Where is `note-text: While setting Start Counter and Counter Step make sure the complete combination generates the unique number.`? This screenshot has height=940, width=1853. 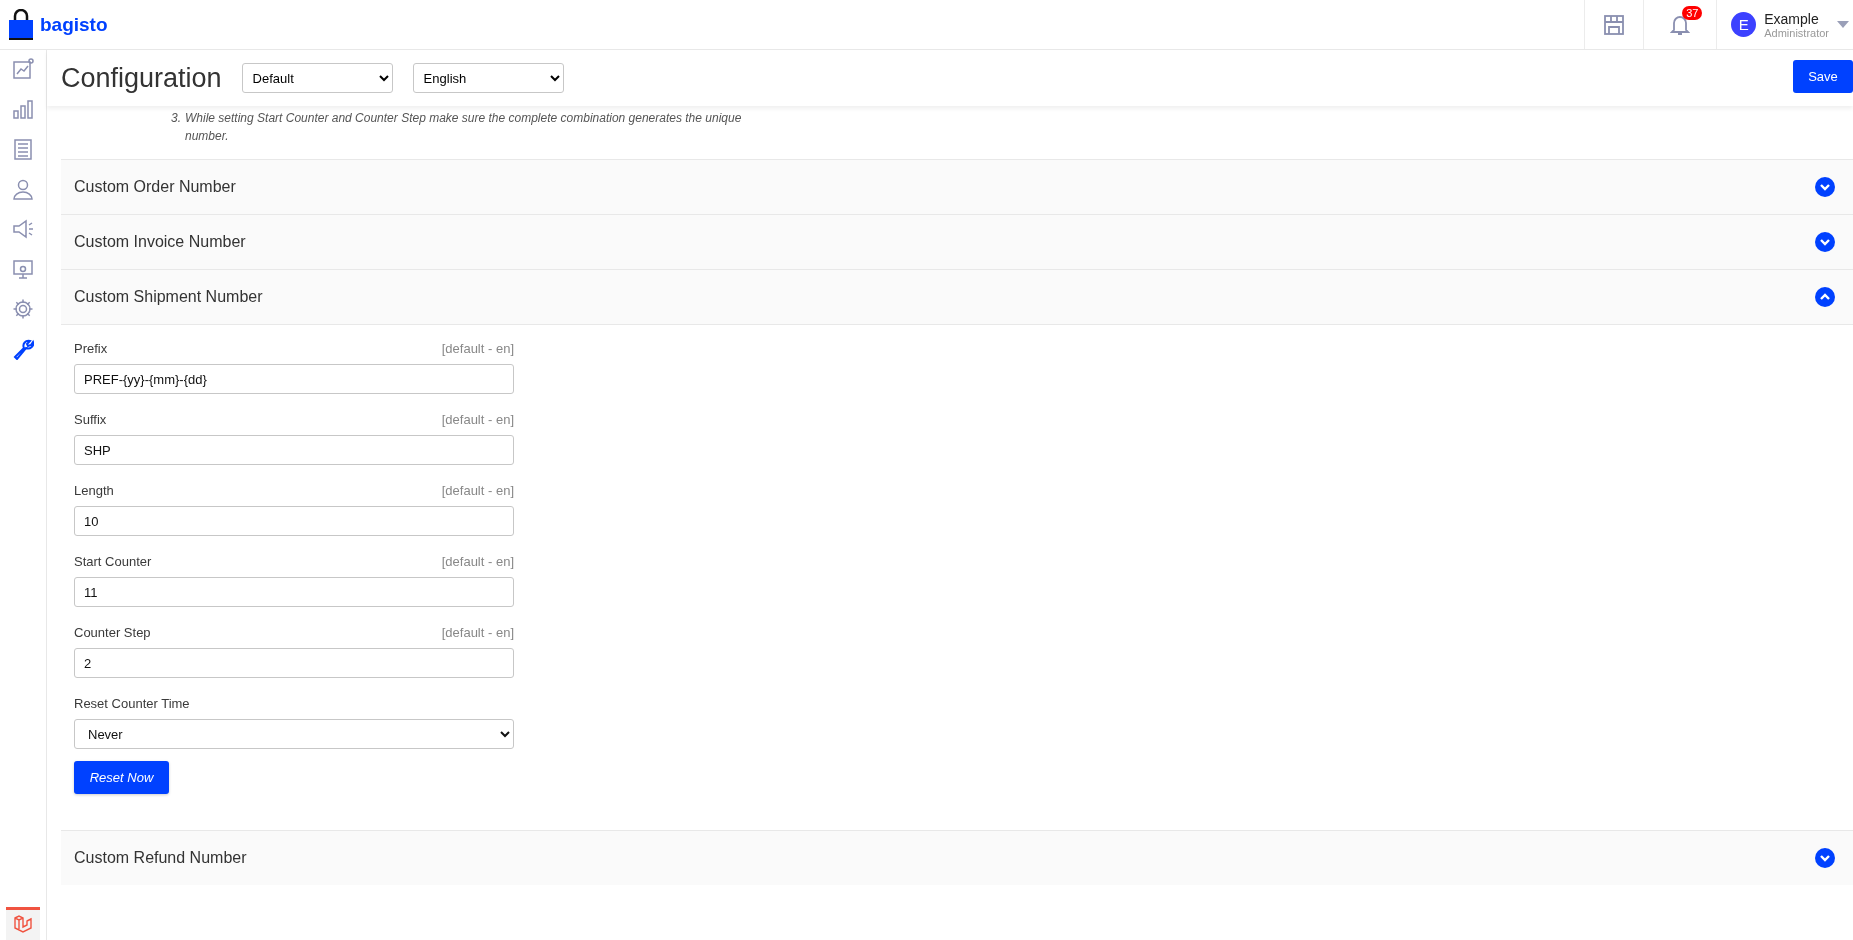
note-text: While setting Start Counter and Counter Step make sure the complete combination generates the unique number. is located at coordinates (464, 127).